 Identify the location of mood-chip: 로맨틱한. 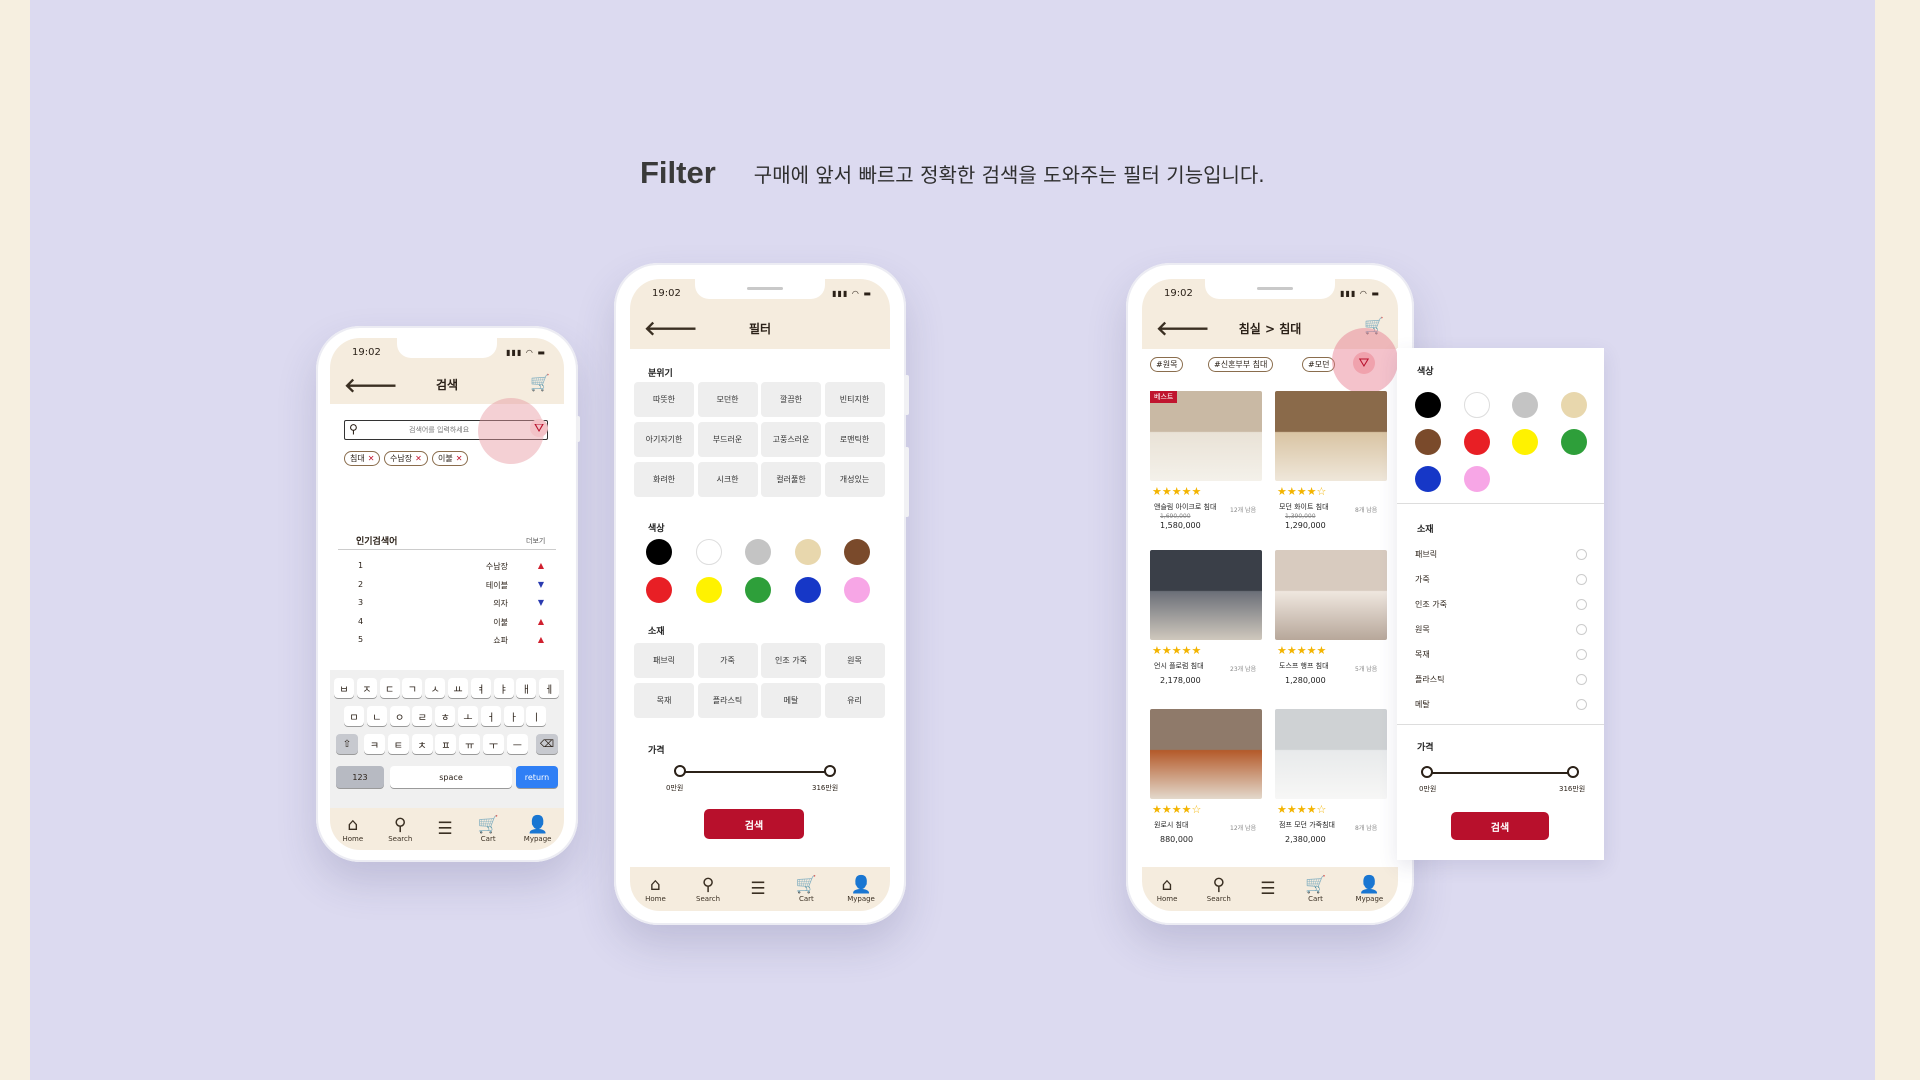
(854, 439).